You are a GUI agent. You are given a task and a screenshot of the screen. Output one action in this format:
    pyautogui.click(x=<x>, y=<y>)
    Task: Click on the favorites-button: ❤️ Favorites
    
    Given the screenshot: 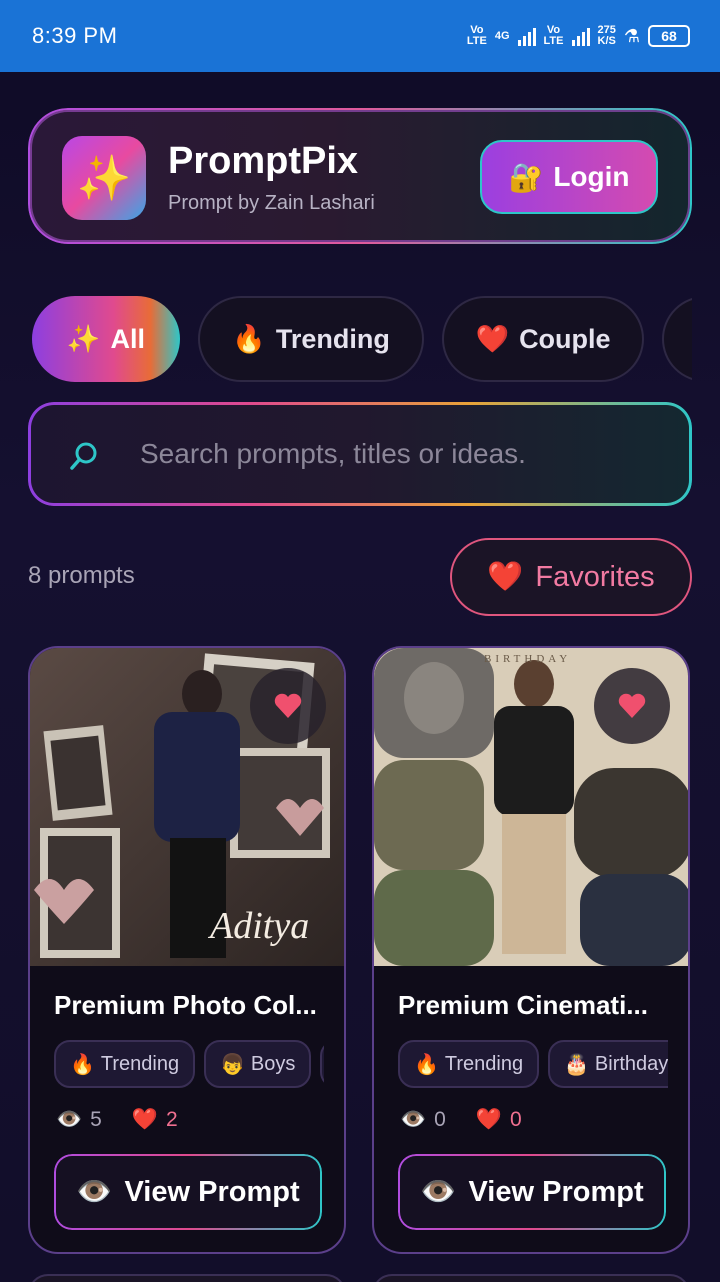 What is the action you would take?
    pyautogui.click(x=571, y=577)
    